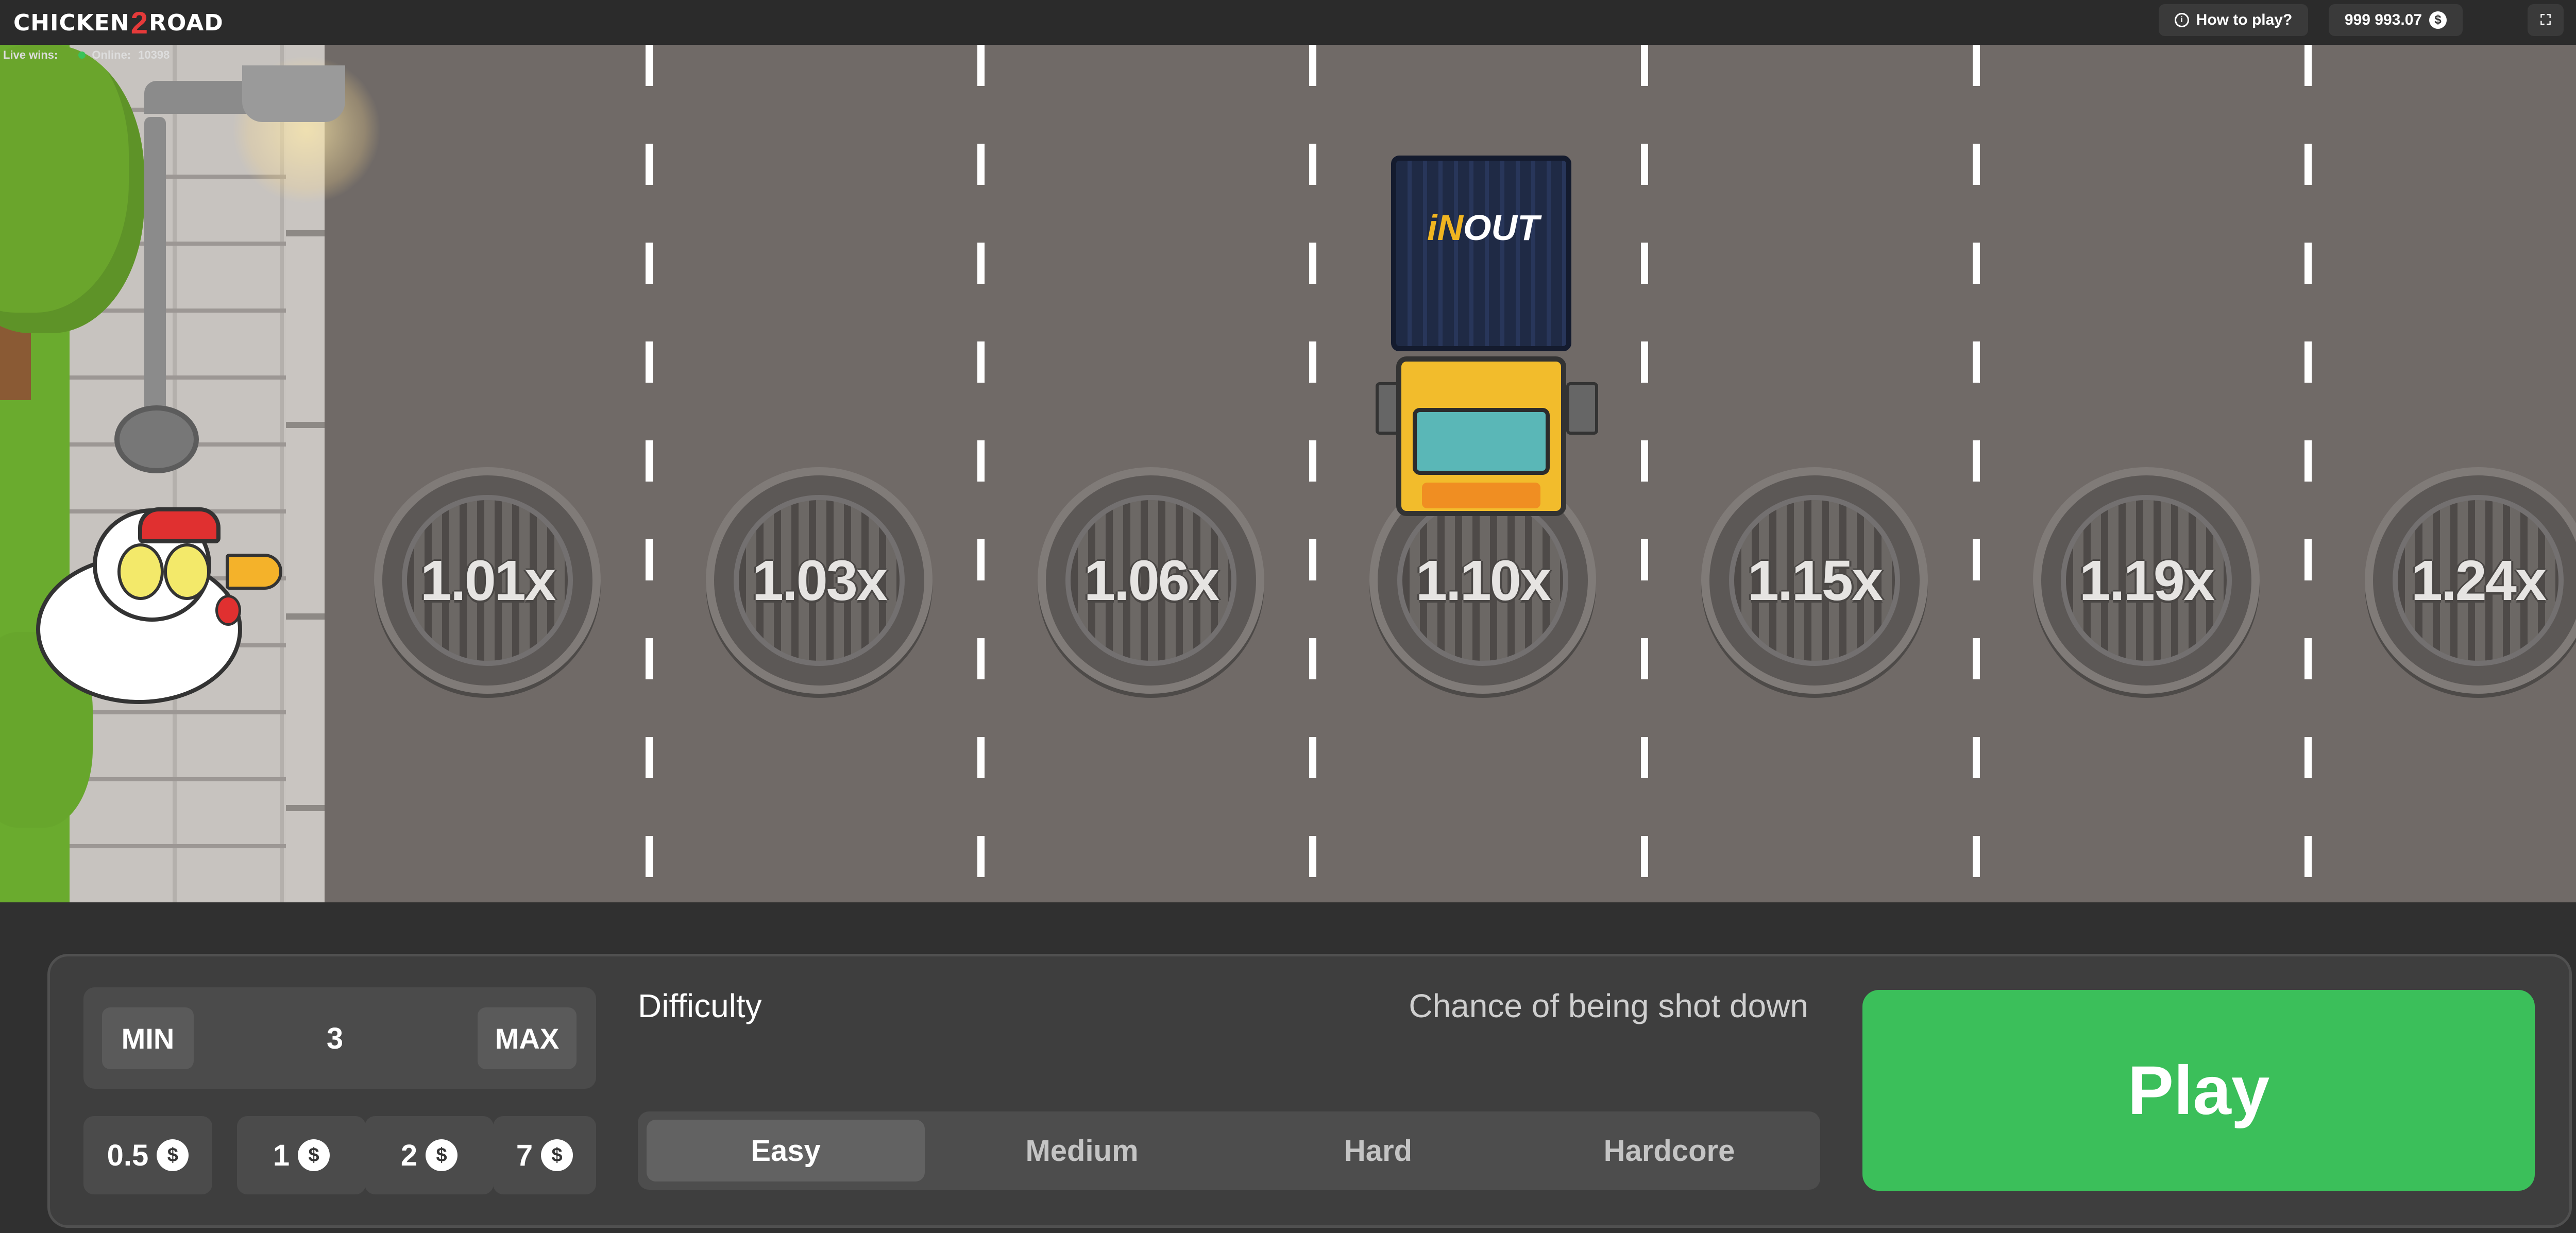 The width and height of the screenshot is (2576, 1233). Describe the element at coordinates (128, 1155) in the screenshot. I see `chip-amount: 0.5` at that location.